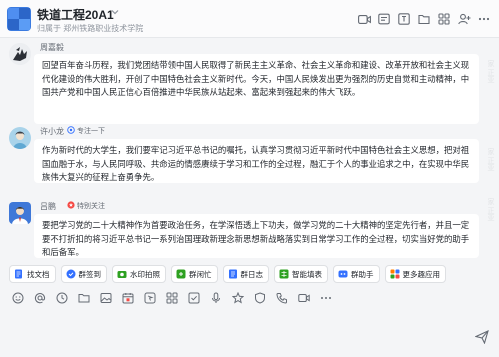  I want to click on quick-action-bar: 找文档 群签到 水印拍照 群闲忙 群日志 智能填表 群助手 更多趣应用, so click(249, 274).